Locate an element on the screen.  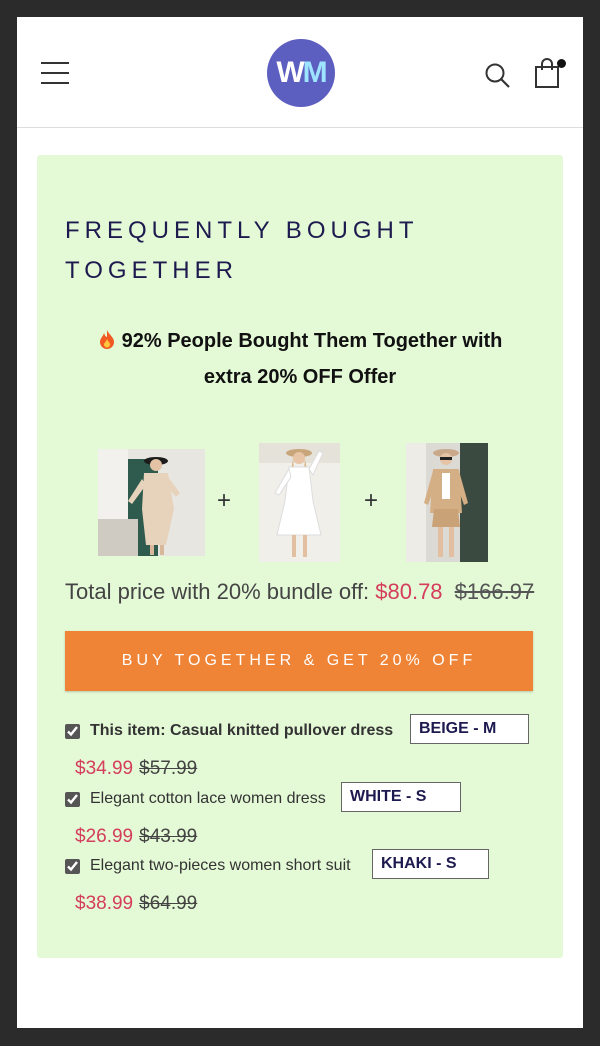
cart-badge-dot is located at coordinates (561, 63).